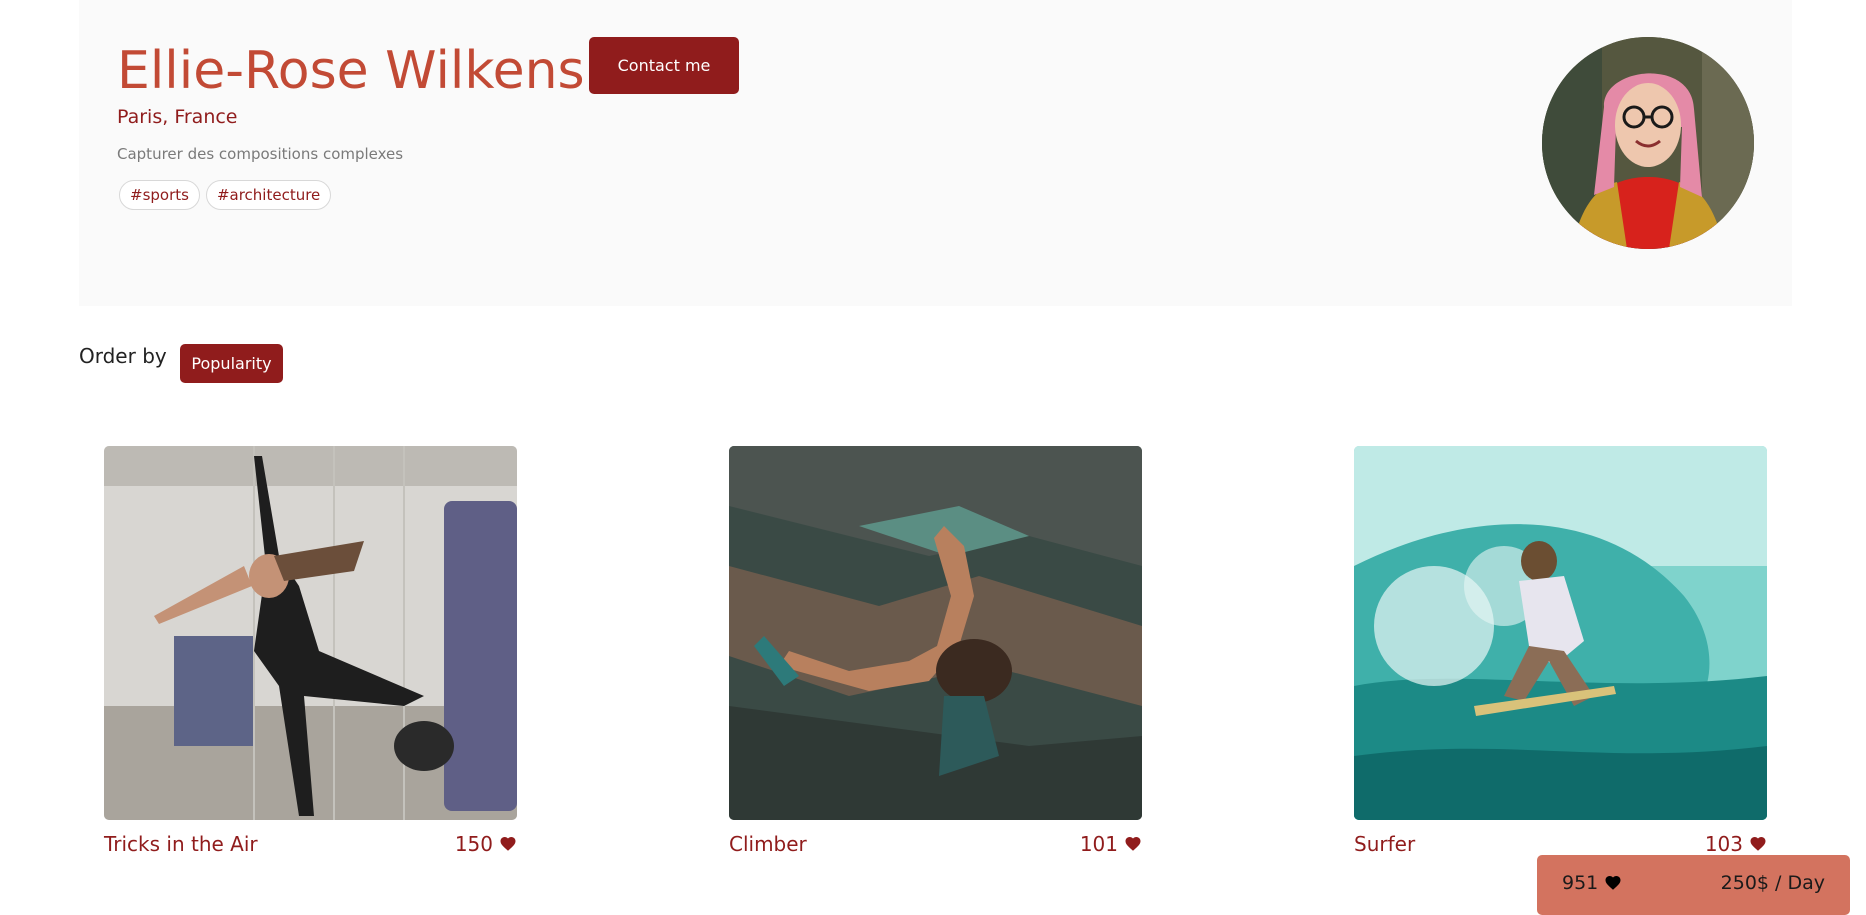  I want to click on photographer-location: Paris, France, so click(177, 117).